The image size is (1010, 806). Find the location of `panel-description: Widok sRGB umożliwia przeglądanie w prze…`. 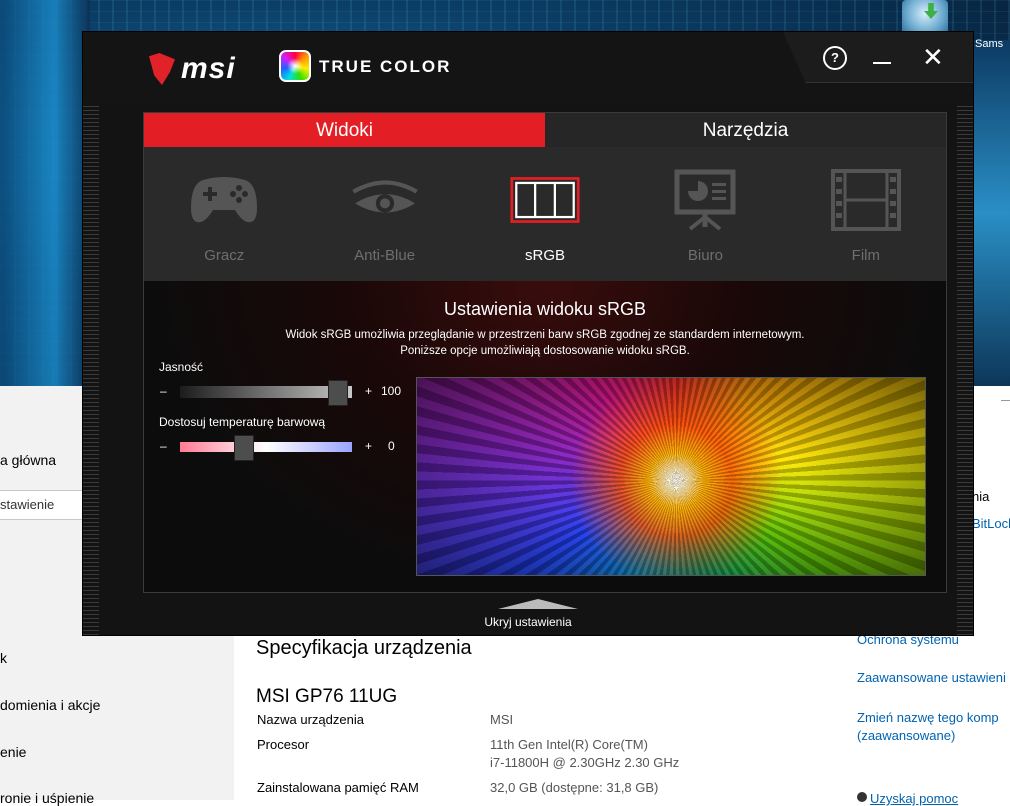

panel-description: Widok sRGB umożliwia przeglądanie w prze… is located at coordinates (545, 335).